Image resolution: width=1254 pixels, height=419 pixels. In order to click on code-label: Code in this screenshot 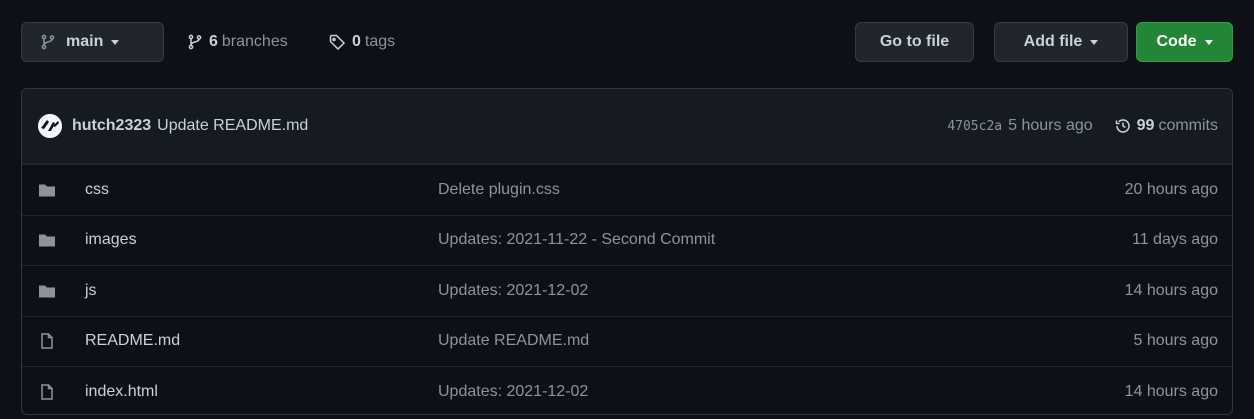, I will do `click(1176, 41)`.